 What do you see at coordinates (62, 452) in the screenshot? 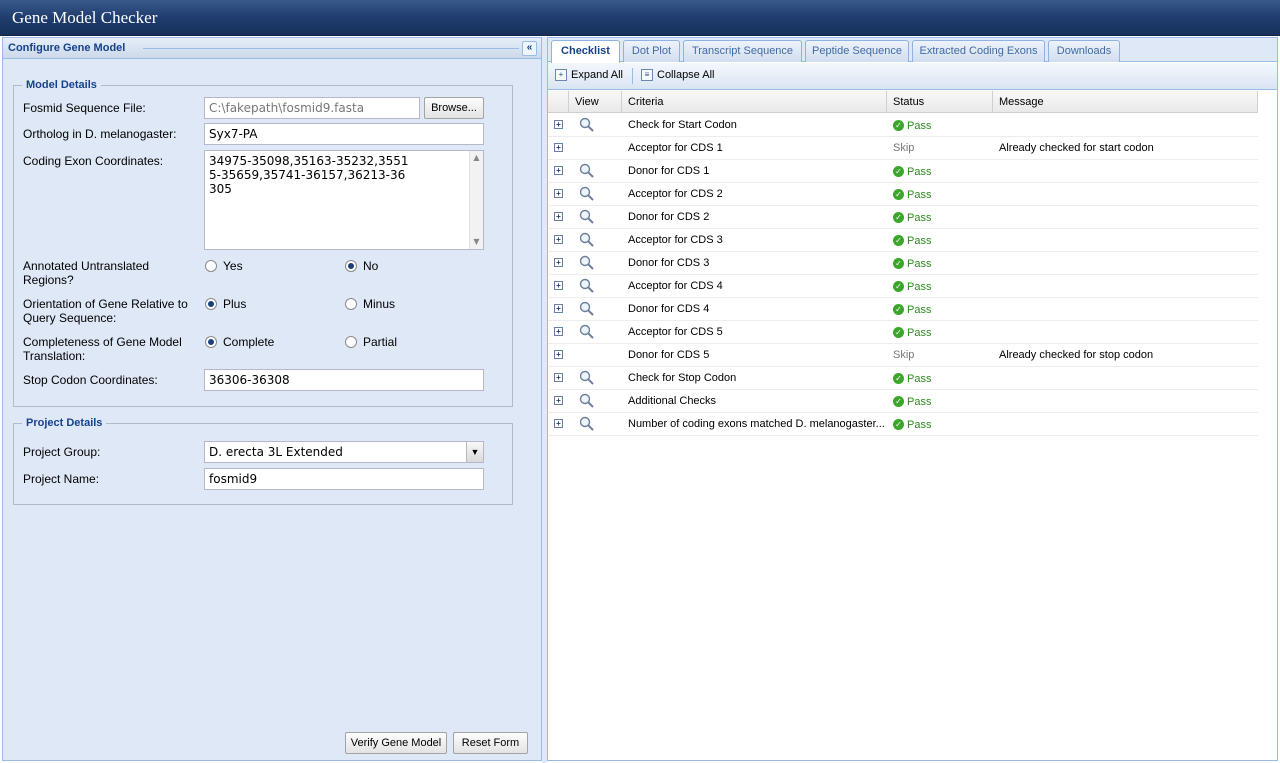
I see `project-group-label: Project Group:` at bounding box center [62, 452].